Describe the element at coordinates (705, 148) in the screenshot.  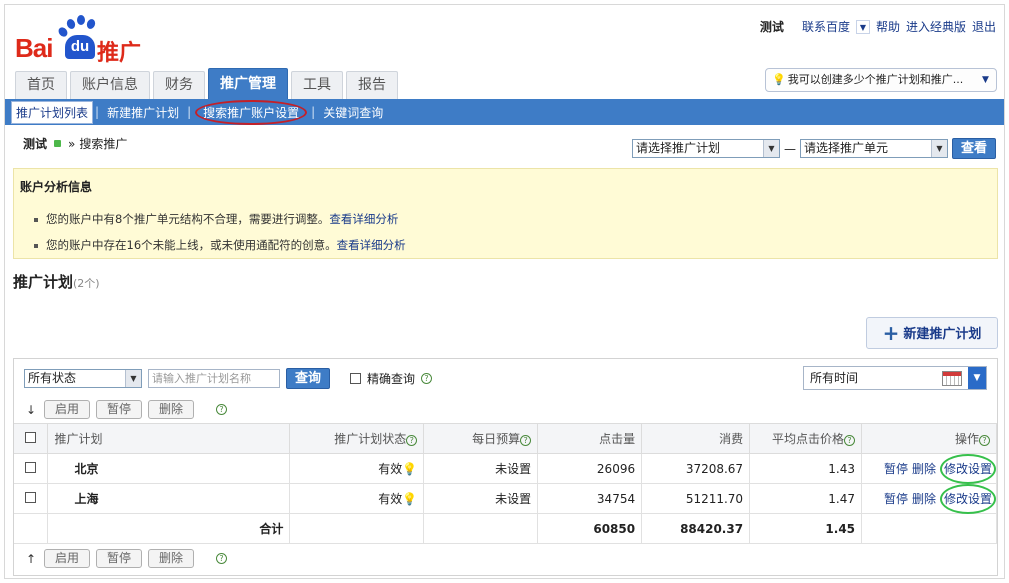
I see `plan-select: 请选择推广计划 ▼` at that location.